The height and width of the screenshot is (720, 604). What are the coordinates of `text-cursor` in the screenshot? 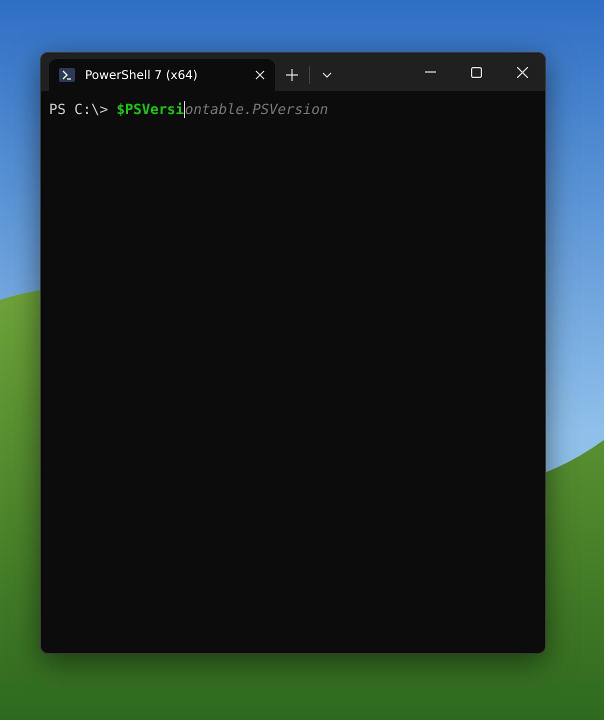 It's located at (184, 109).